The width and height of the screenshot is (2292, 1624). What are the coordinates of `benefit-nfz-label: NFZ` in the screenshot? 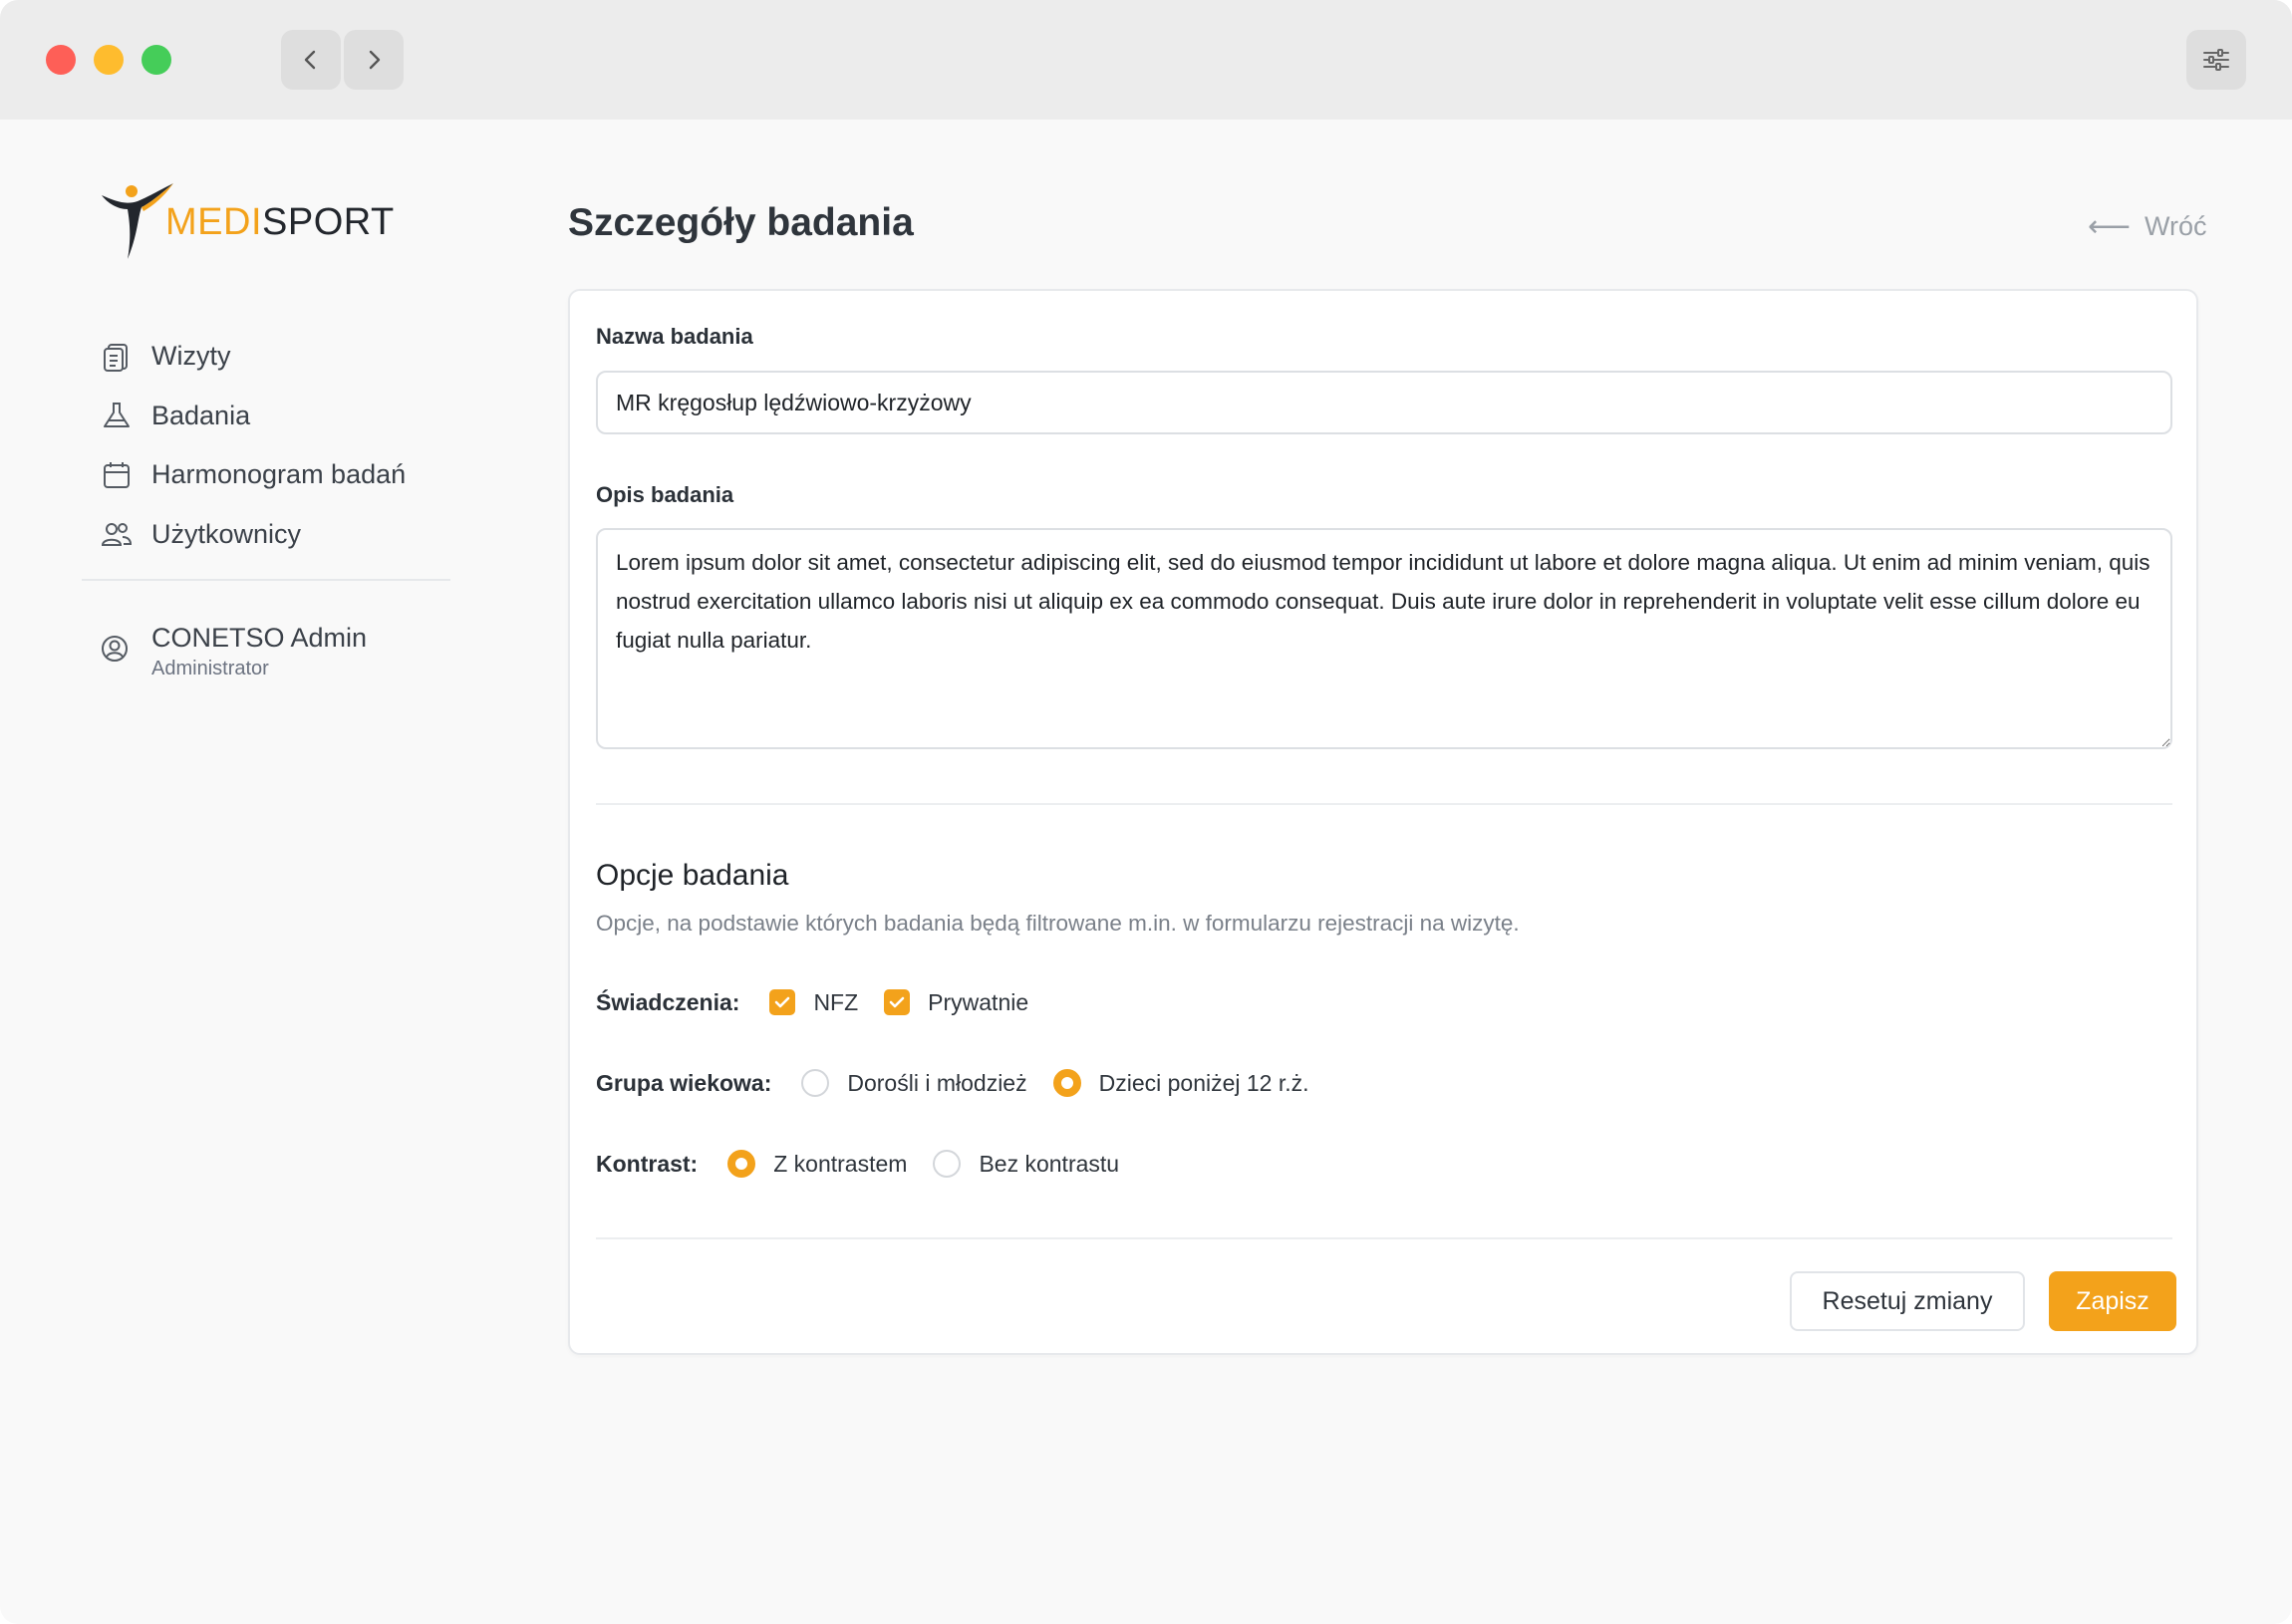 It's located at (836, 1002).